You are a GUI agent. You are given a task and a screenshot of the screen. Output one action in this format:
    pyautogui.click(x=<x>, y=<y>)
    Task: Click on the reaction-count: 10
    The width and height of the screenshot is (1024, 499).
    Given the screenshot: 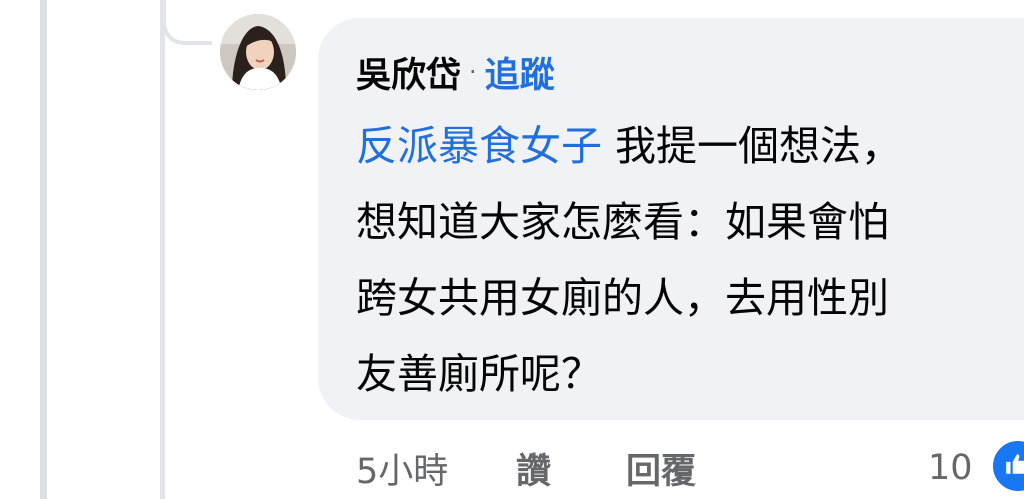 What is the action you would take?
    pyautogui.click(x=950, y=468)
    